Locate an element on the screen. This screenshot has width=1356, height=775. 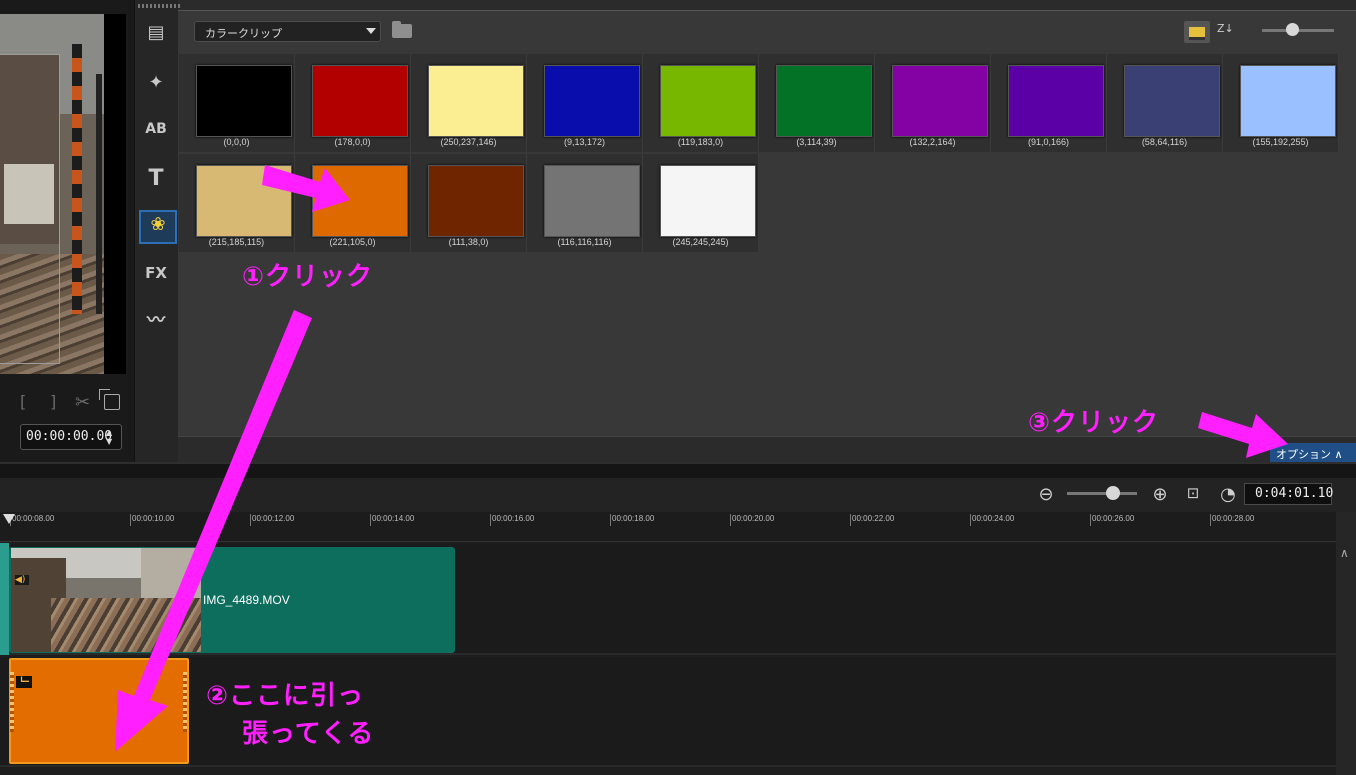
ruler-tick-label: 00:00:14.00 is located at coordinates (393, 518).